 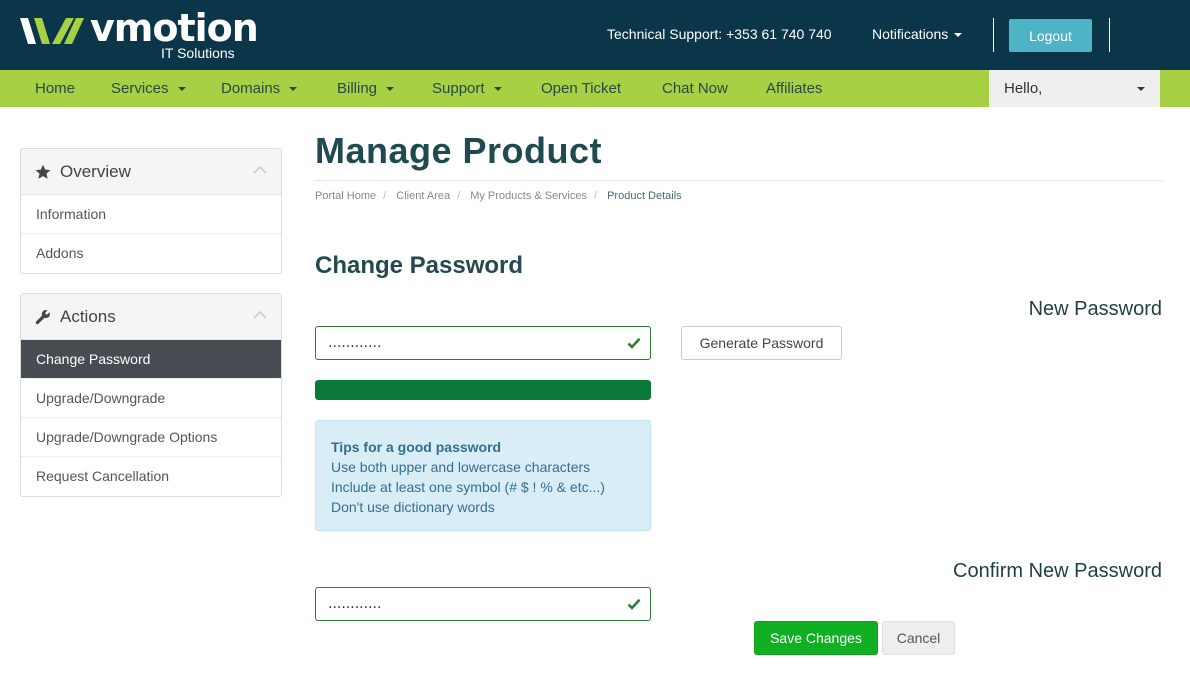 I want to click on nav-label: Support, so click(x=458, y=88).